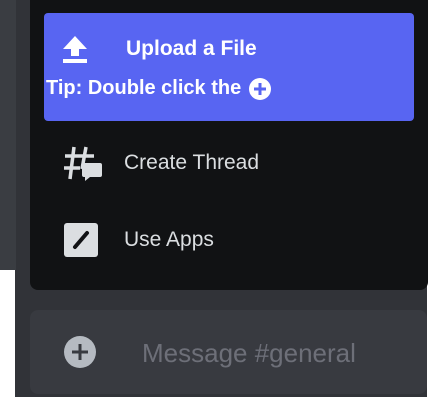 The image size is (431, 403). Describe the element at coordinates (192, 162) in the screenshot. I see `create-thread-label: Create Thread` at that location.